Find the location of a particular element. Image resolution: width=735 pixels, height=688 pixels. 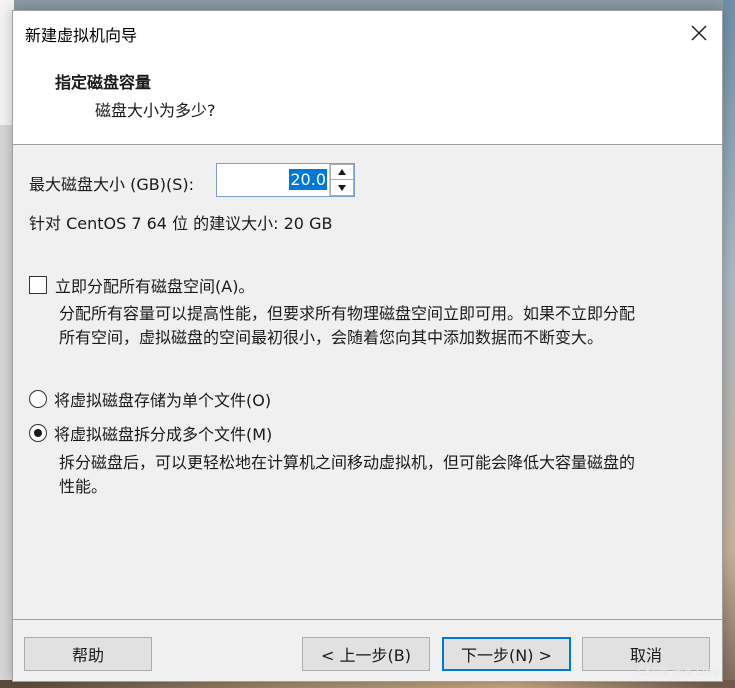

split-files-label: 将虚拟磁盘拆分成多个文件(M) is located at coordinates (163, 434).